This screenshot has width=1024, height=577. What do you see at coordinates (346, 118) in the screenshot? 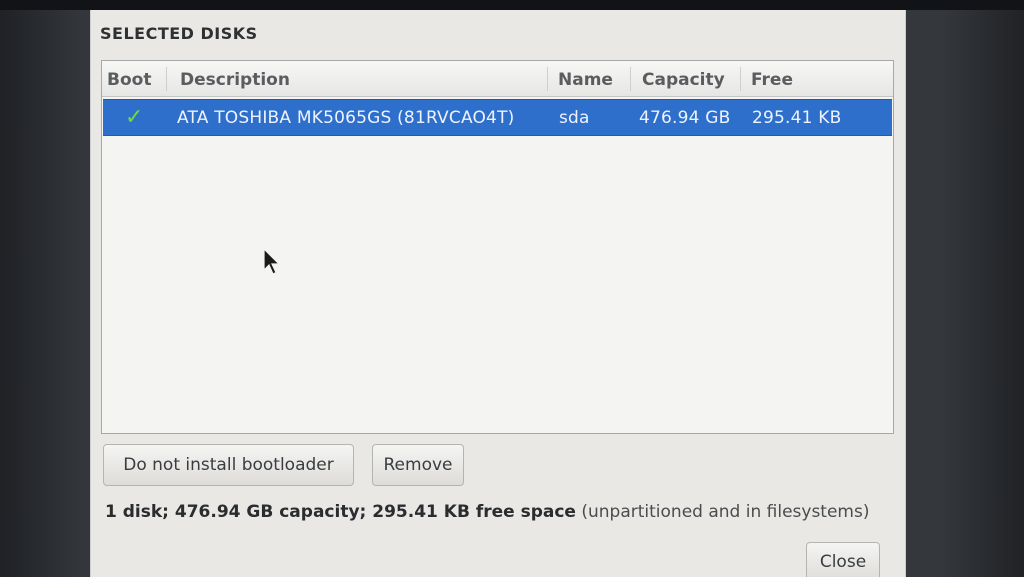
I see `row-description: ATA TOSHIBA MK5065GS (81RVCAO4T)` at bounding box center [346, 118].